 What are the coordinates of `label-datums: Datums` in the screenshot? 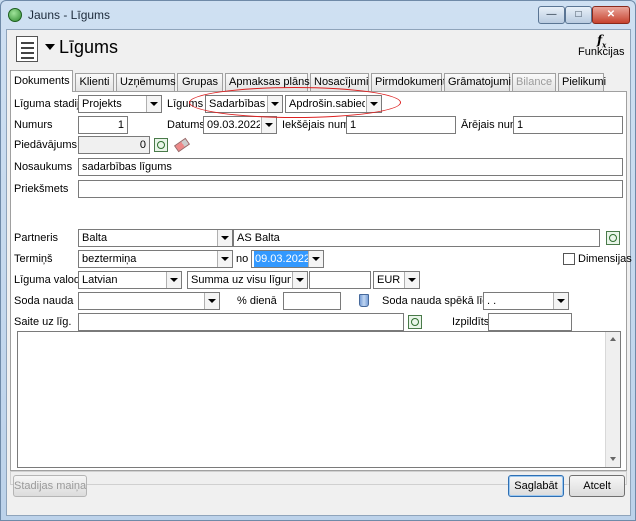 It's located at (186, 125).